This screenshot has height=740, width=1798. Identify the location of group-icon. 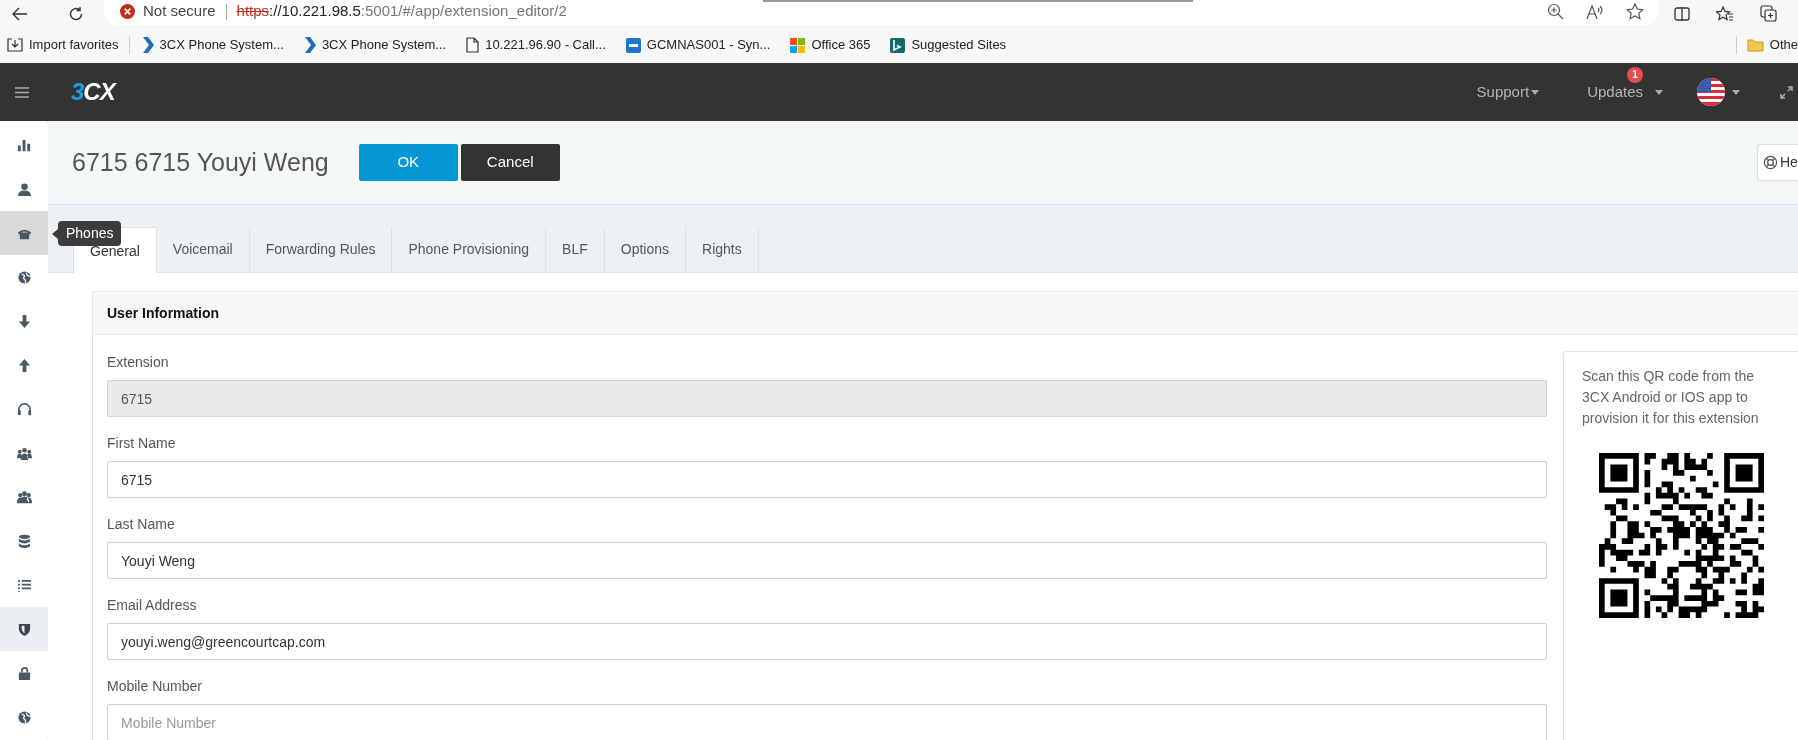
(24, 453).